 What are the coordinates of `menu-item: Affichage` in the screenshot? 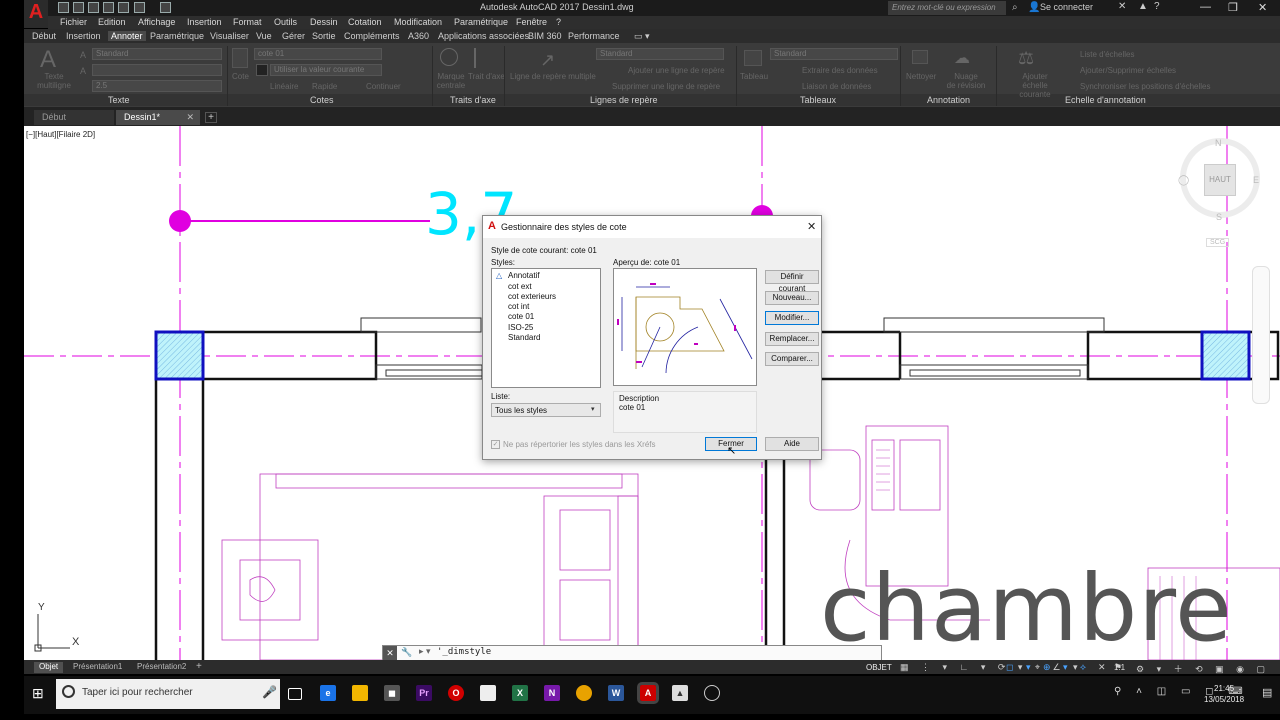 It's located at (156, 22).